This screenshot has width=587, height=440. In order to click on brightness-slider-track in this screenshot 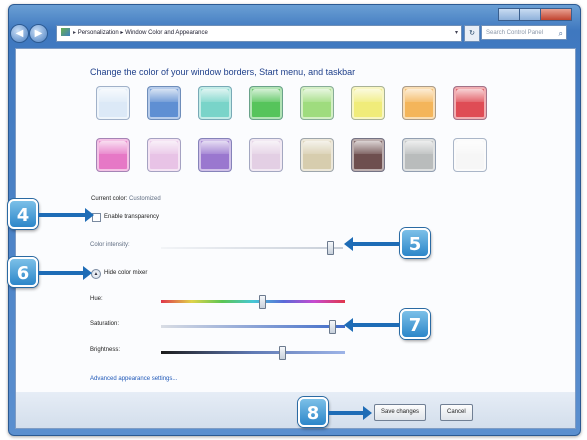, I will do `click(253, 352)`.